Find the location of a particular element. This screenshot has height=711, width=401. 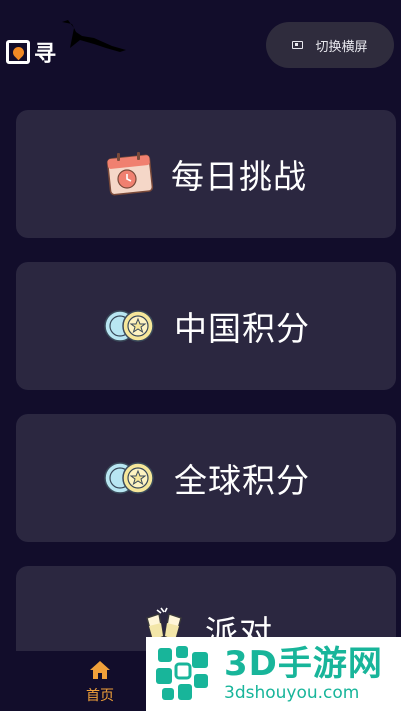

switch-landscape-button: 切换横屏 is located at coordinates (330, 45).